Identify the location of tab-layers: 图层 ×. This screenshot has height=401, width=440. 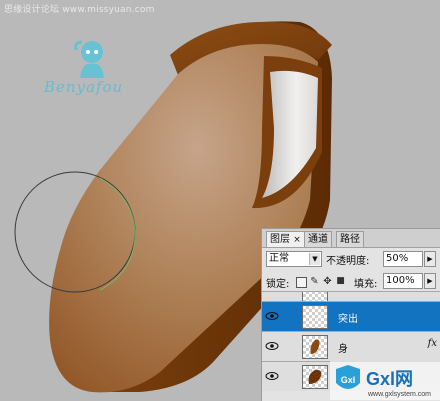
(285, 239).